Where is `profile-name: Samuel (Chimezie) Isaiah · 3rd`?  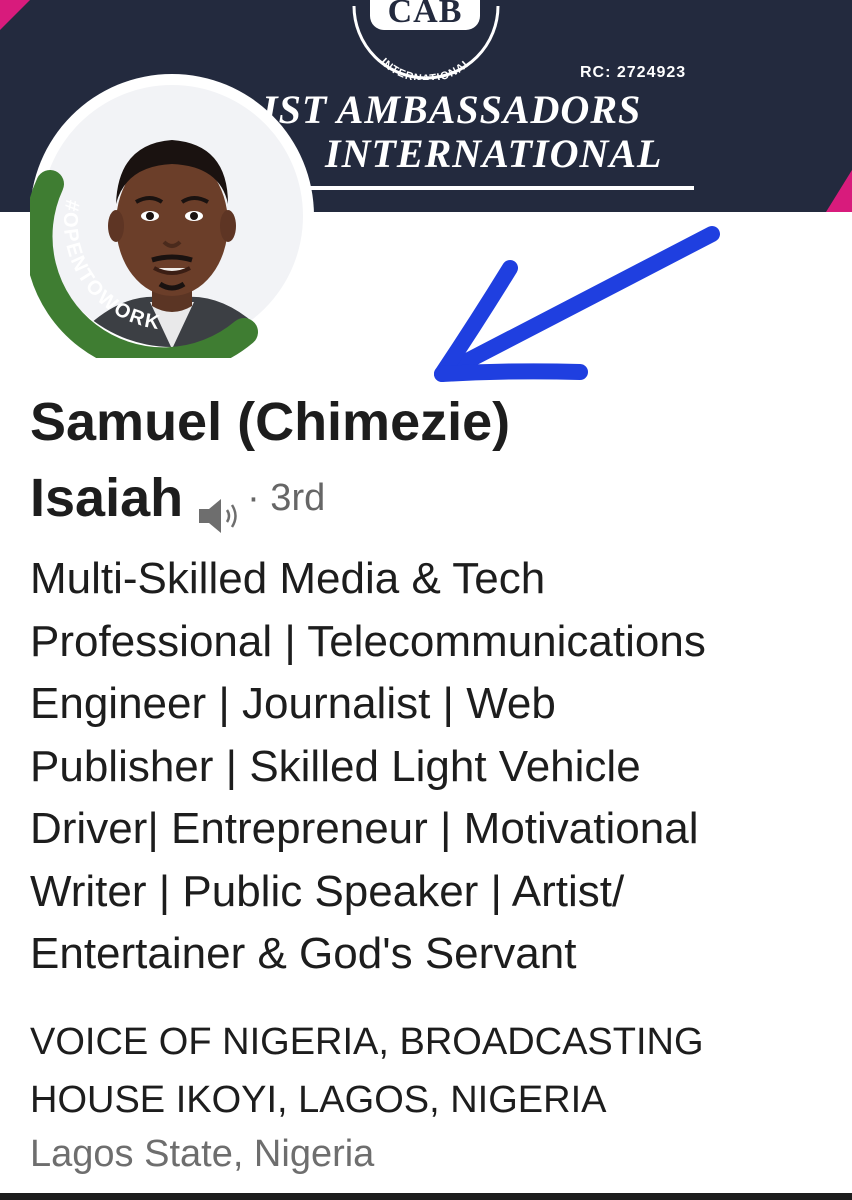
profile-name: Samuel (Chimezie) Isaiah · 3rd is located at coordinates (430, 460).